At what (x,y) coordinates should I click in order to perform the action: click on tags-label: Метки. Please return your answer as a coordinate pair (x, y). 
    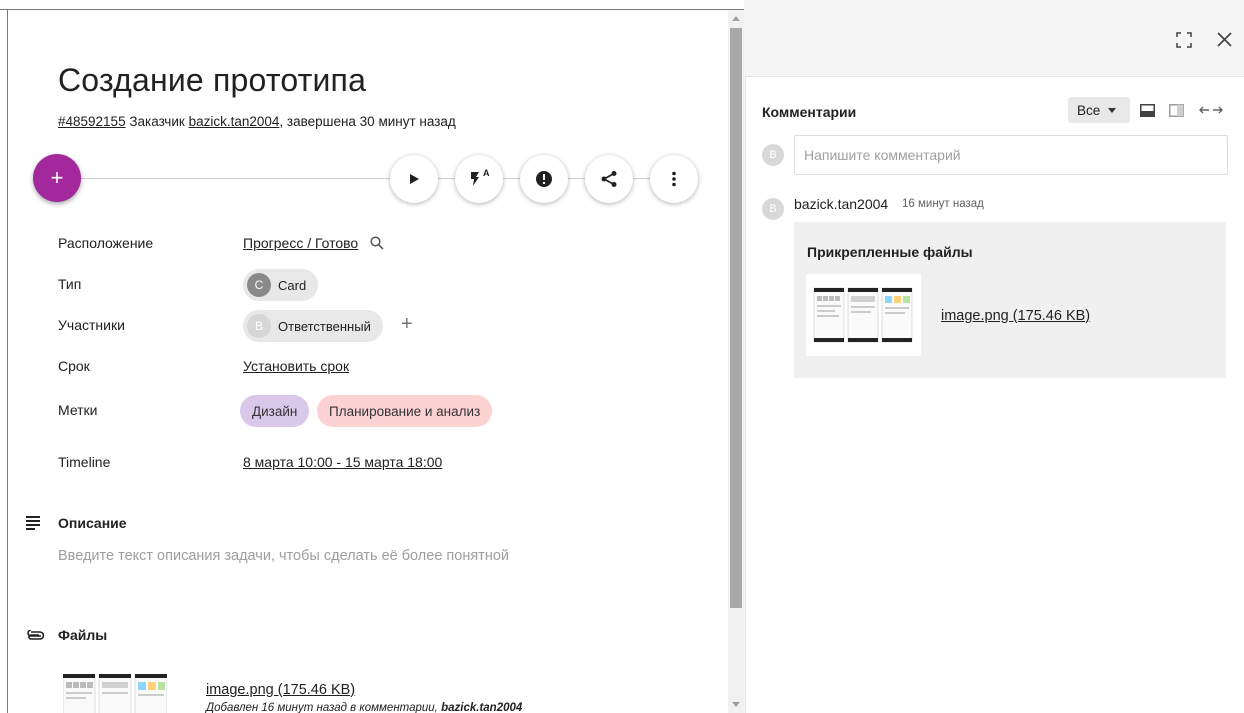
    Looking at the image, I should click on (78, 410).